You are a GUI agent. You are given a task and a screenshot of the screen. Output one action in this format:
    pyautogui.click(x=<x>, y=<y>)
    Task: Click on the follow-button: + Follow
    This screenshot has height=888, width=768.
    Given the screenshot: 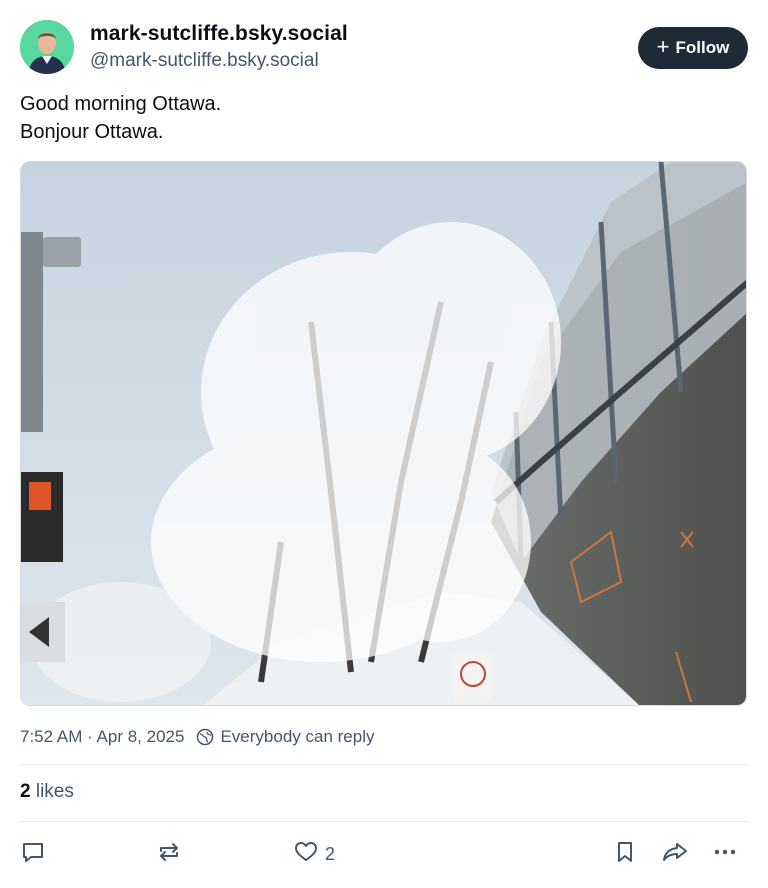 What is the action you would take?
    pyautogui.click(x=693, y=48)
    